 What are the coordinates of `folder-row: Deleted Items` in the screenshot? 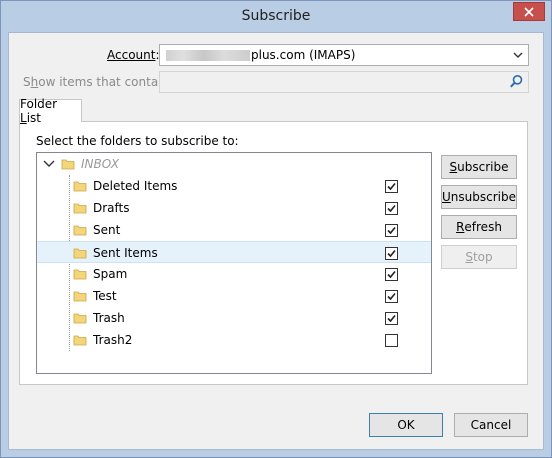 It's located at (234, 186).